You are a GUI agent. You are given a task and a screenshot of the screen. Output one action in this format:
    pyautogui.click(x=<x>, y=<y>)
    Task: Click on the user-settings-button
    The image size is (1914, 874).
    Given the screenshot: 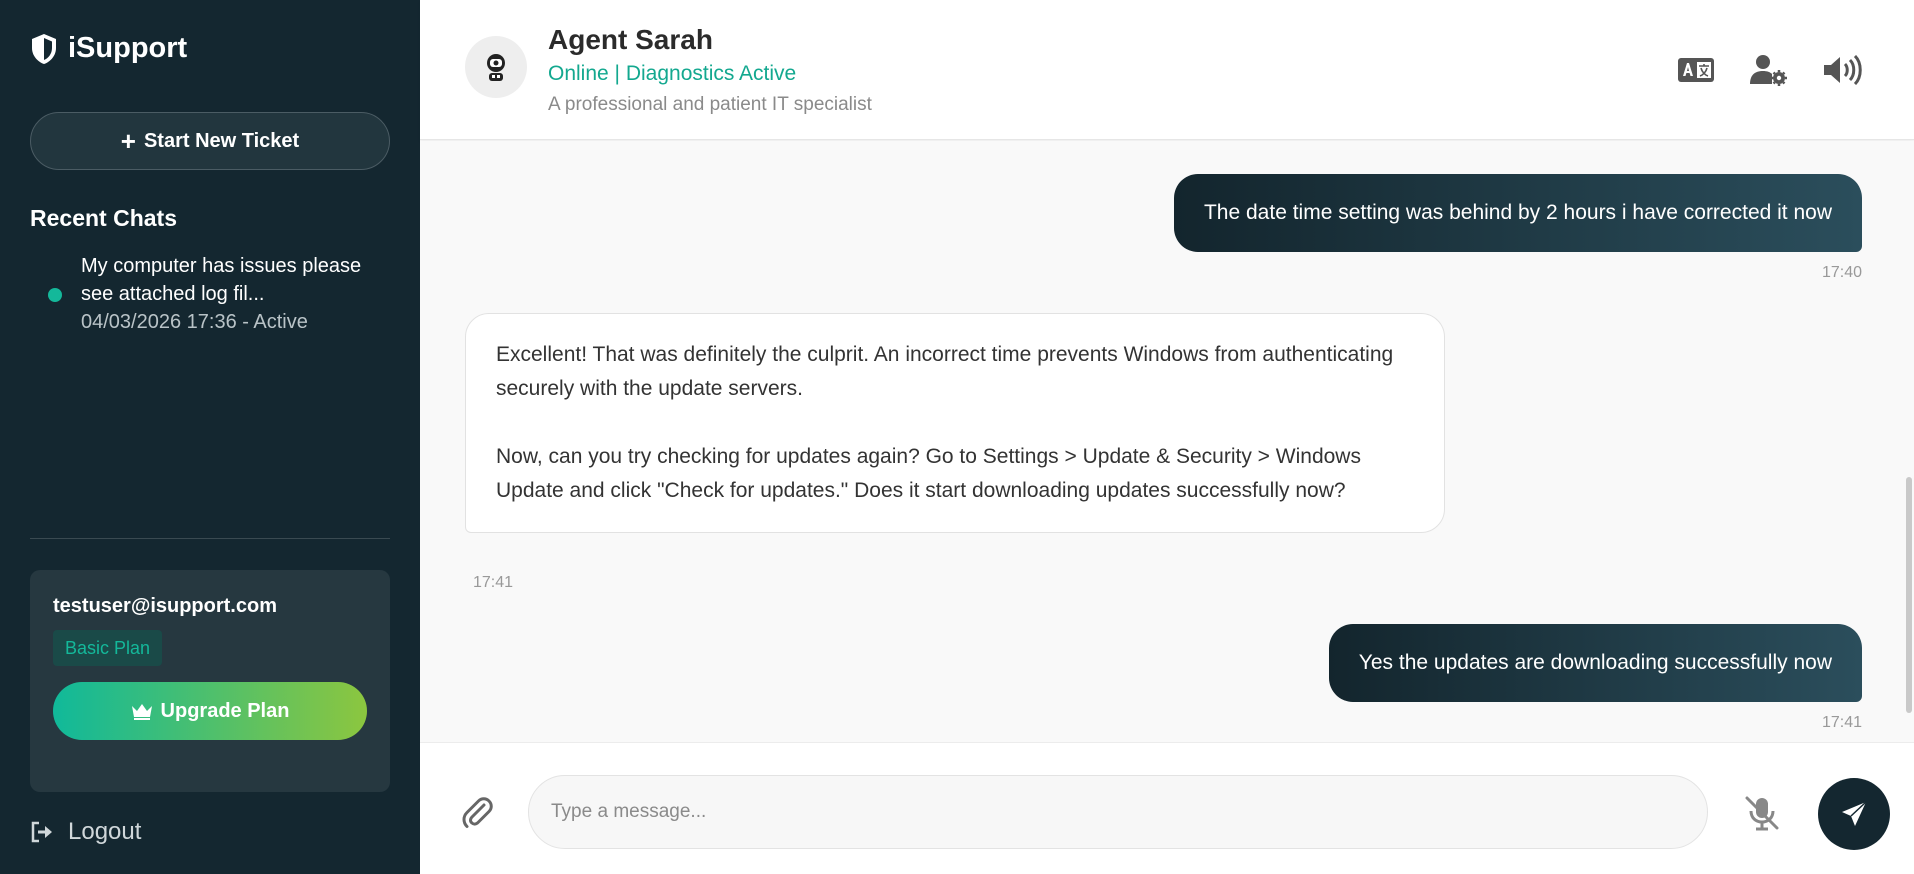 What is the action you would take?
    pyautogui.click(x=1769, y=70)
    